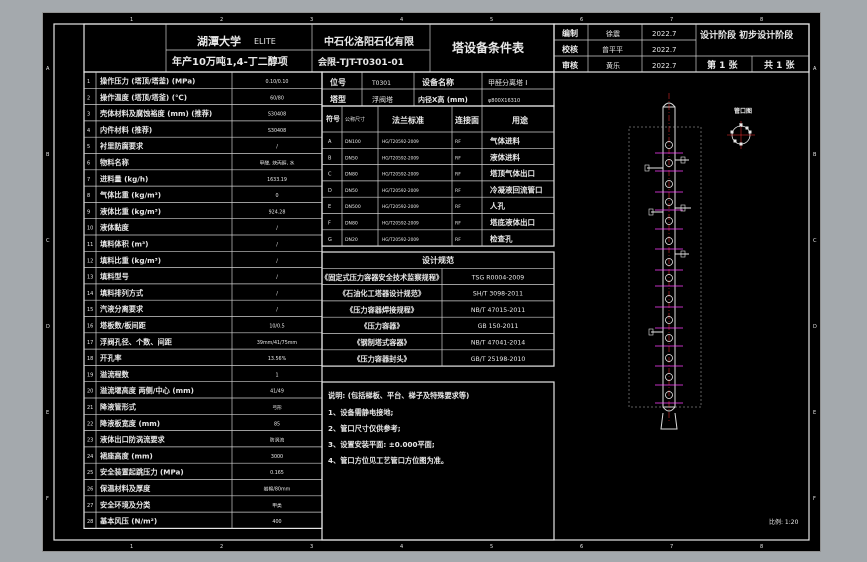 The height and width of the screenshot is (562, 867). I want to click on platform-envelope, so click(665, 267).